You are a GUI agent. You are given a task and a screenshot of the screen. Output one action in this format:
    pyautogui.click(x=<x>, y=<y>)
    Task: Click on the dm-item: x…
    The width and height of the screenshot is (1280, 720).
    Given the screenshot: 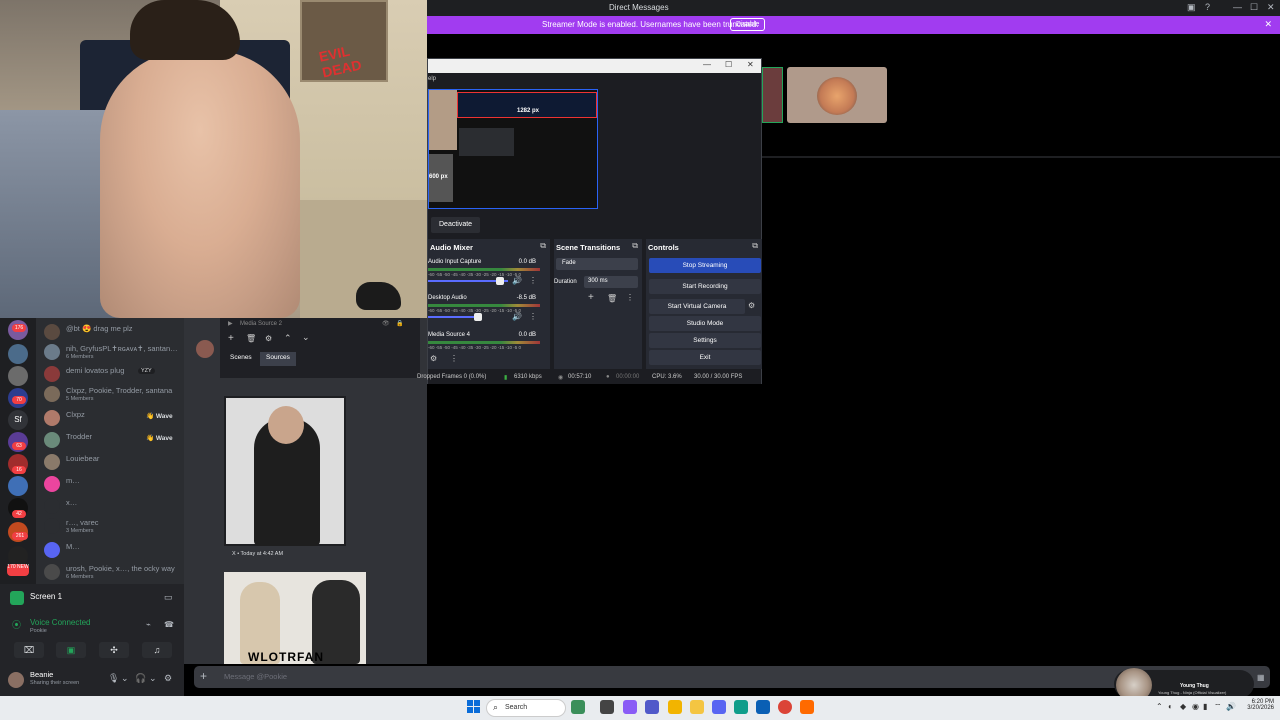 What is the action you would take?
    pyautogui.click(x=112, y=506)
    